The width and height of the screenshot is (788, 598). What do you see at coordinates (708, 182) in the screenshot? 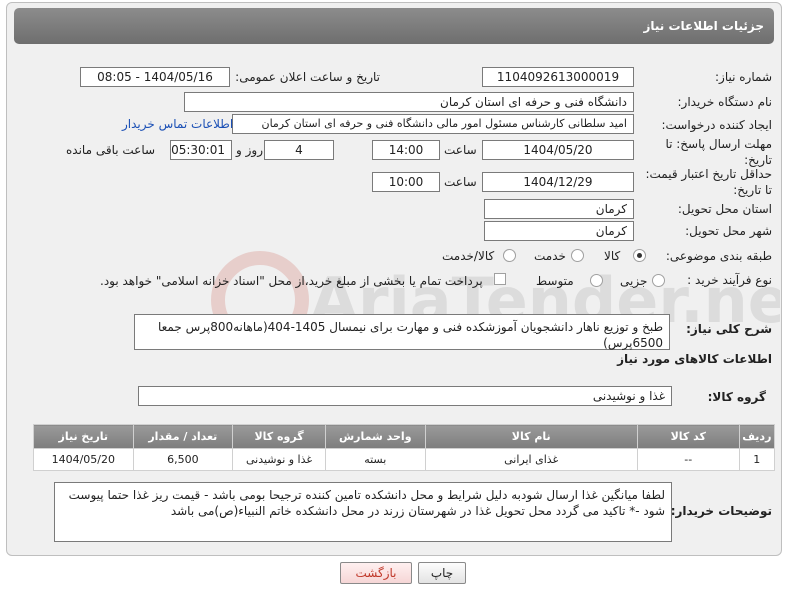
I see `price-deadline-label: حداقل تاریخ اعتبار قیمت: تا تاریخ:` at bounding box center [708, 182].